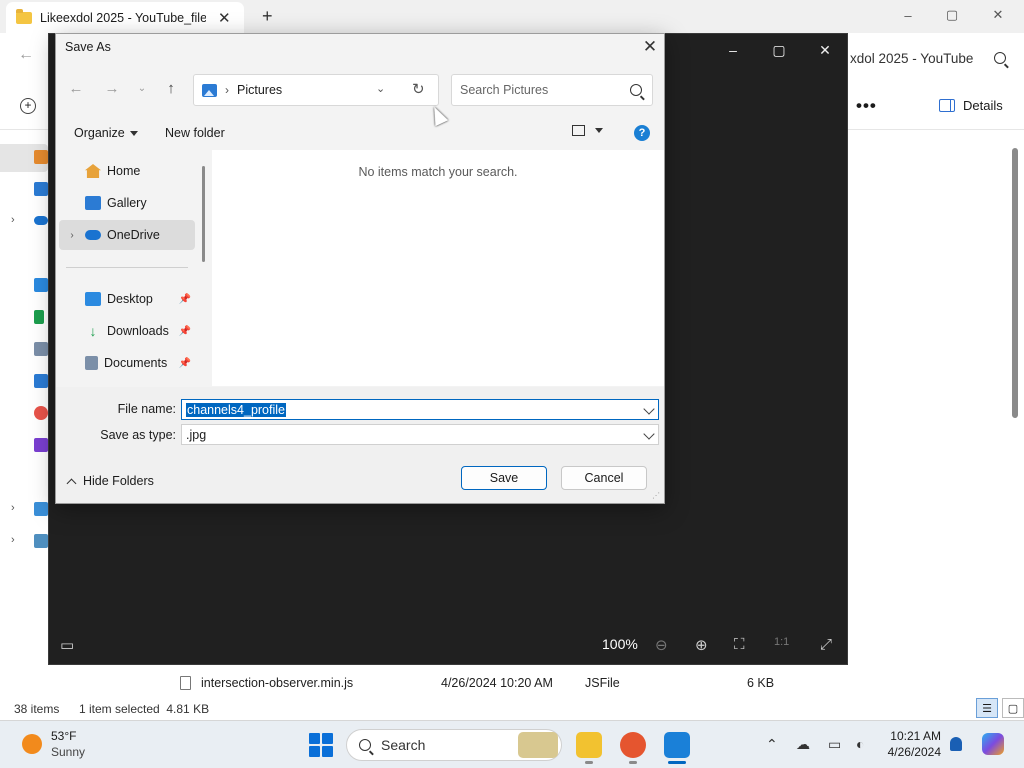 This screenshot has height=768, width=1024. Describe the element at coordinates (76, 90) in the screenshot. I see `back-icon: ←` at that location.